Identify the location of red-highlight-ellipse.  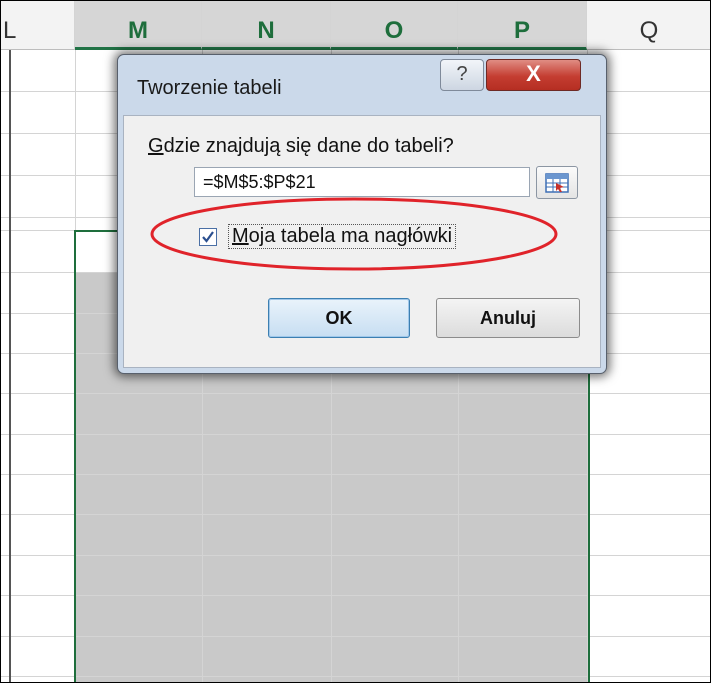
(354, 234).